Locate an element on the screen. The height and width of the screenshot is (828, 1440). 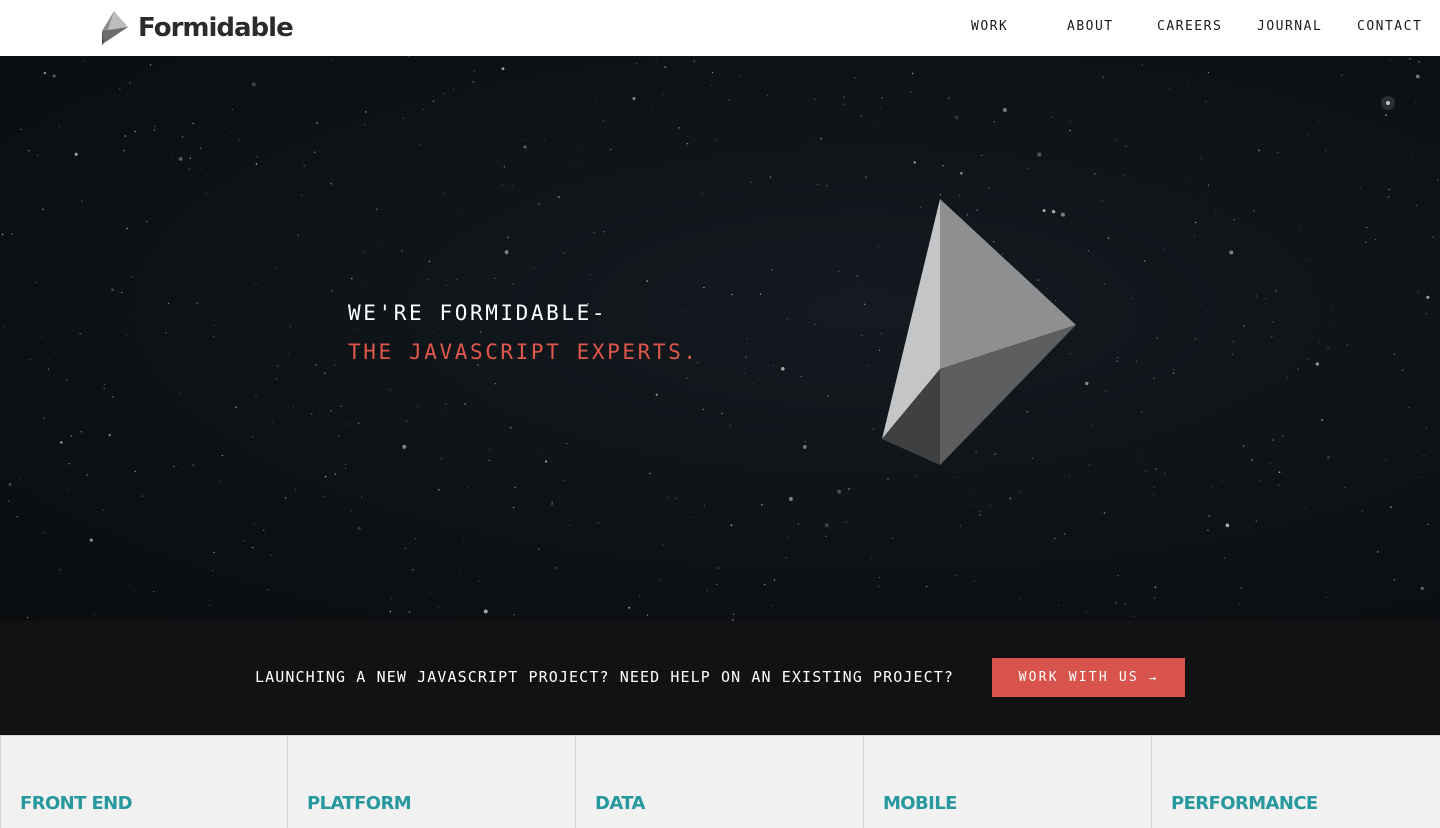
hero-subheading: THE JAVASCRIPT EXPERTS. is located at coordinates (523, 352).